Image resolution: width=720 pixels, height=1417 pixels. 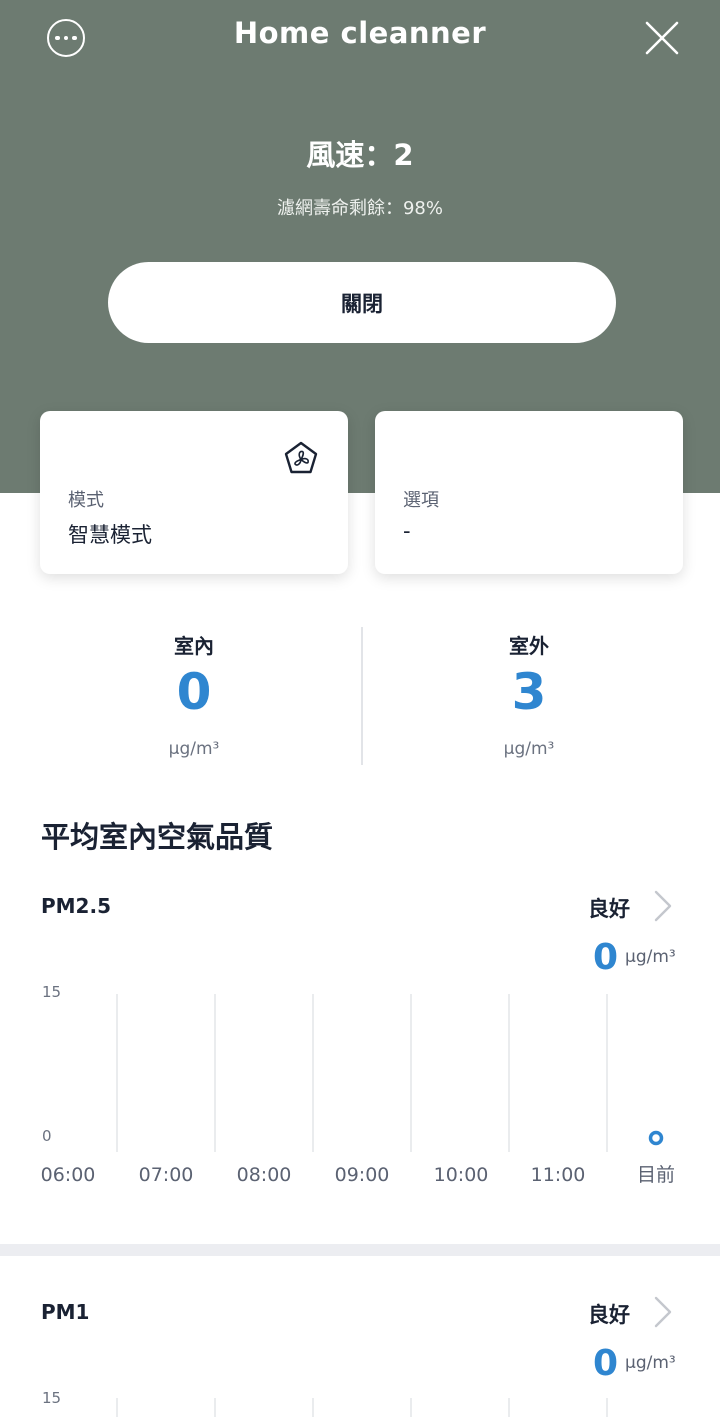 I want to click on outdoor-unit: µg/m³, so click(x=529, y=749).